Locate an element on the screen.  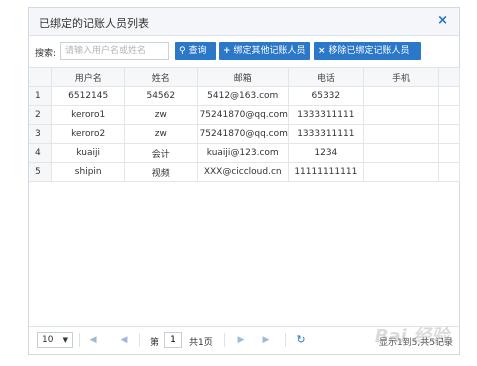
table-row: 4 kuaiji 会计 kuaiji@123.com 1234 is located at coordinates (244, 153).